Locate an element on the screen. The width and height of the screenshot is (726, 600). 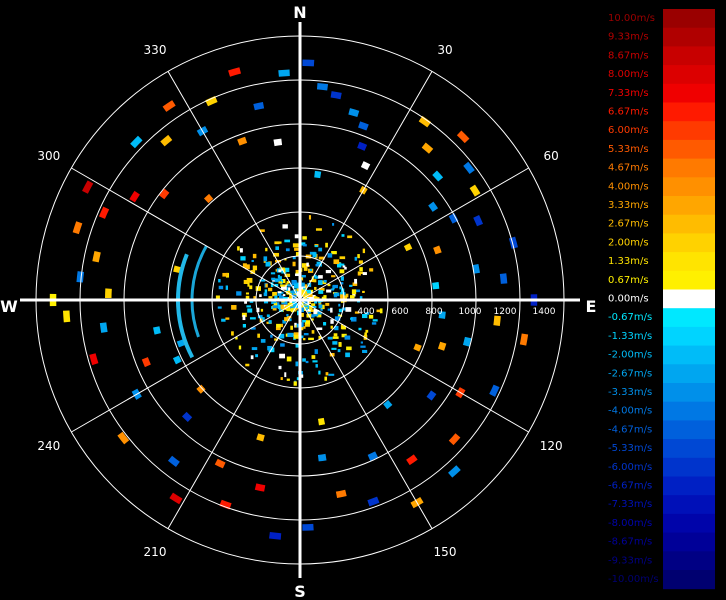
colorbar-label: -4.67m/s is located at coordinates (630, 429).